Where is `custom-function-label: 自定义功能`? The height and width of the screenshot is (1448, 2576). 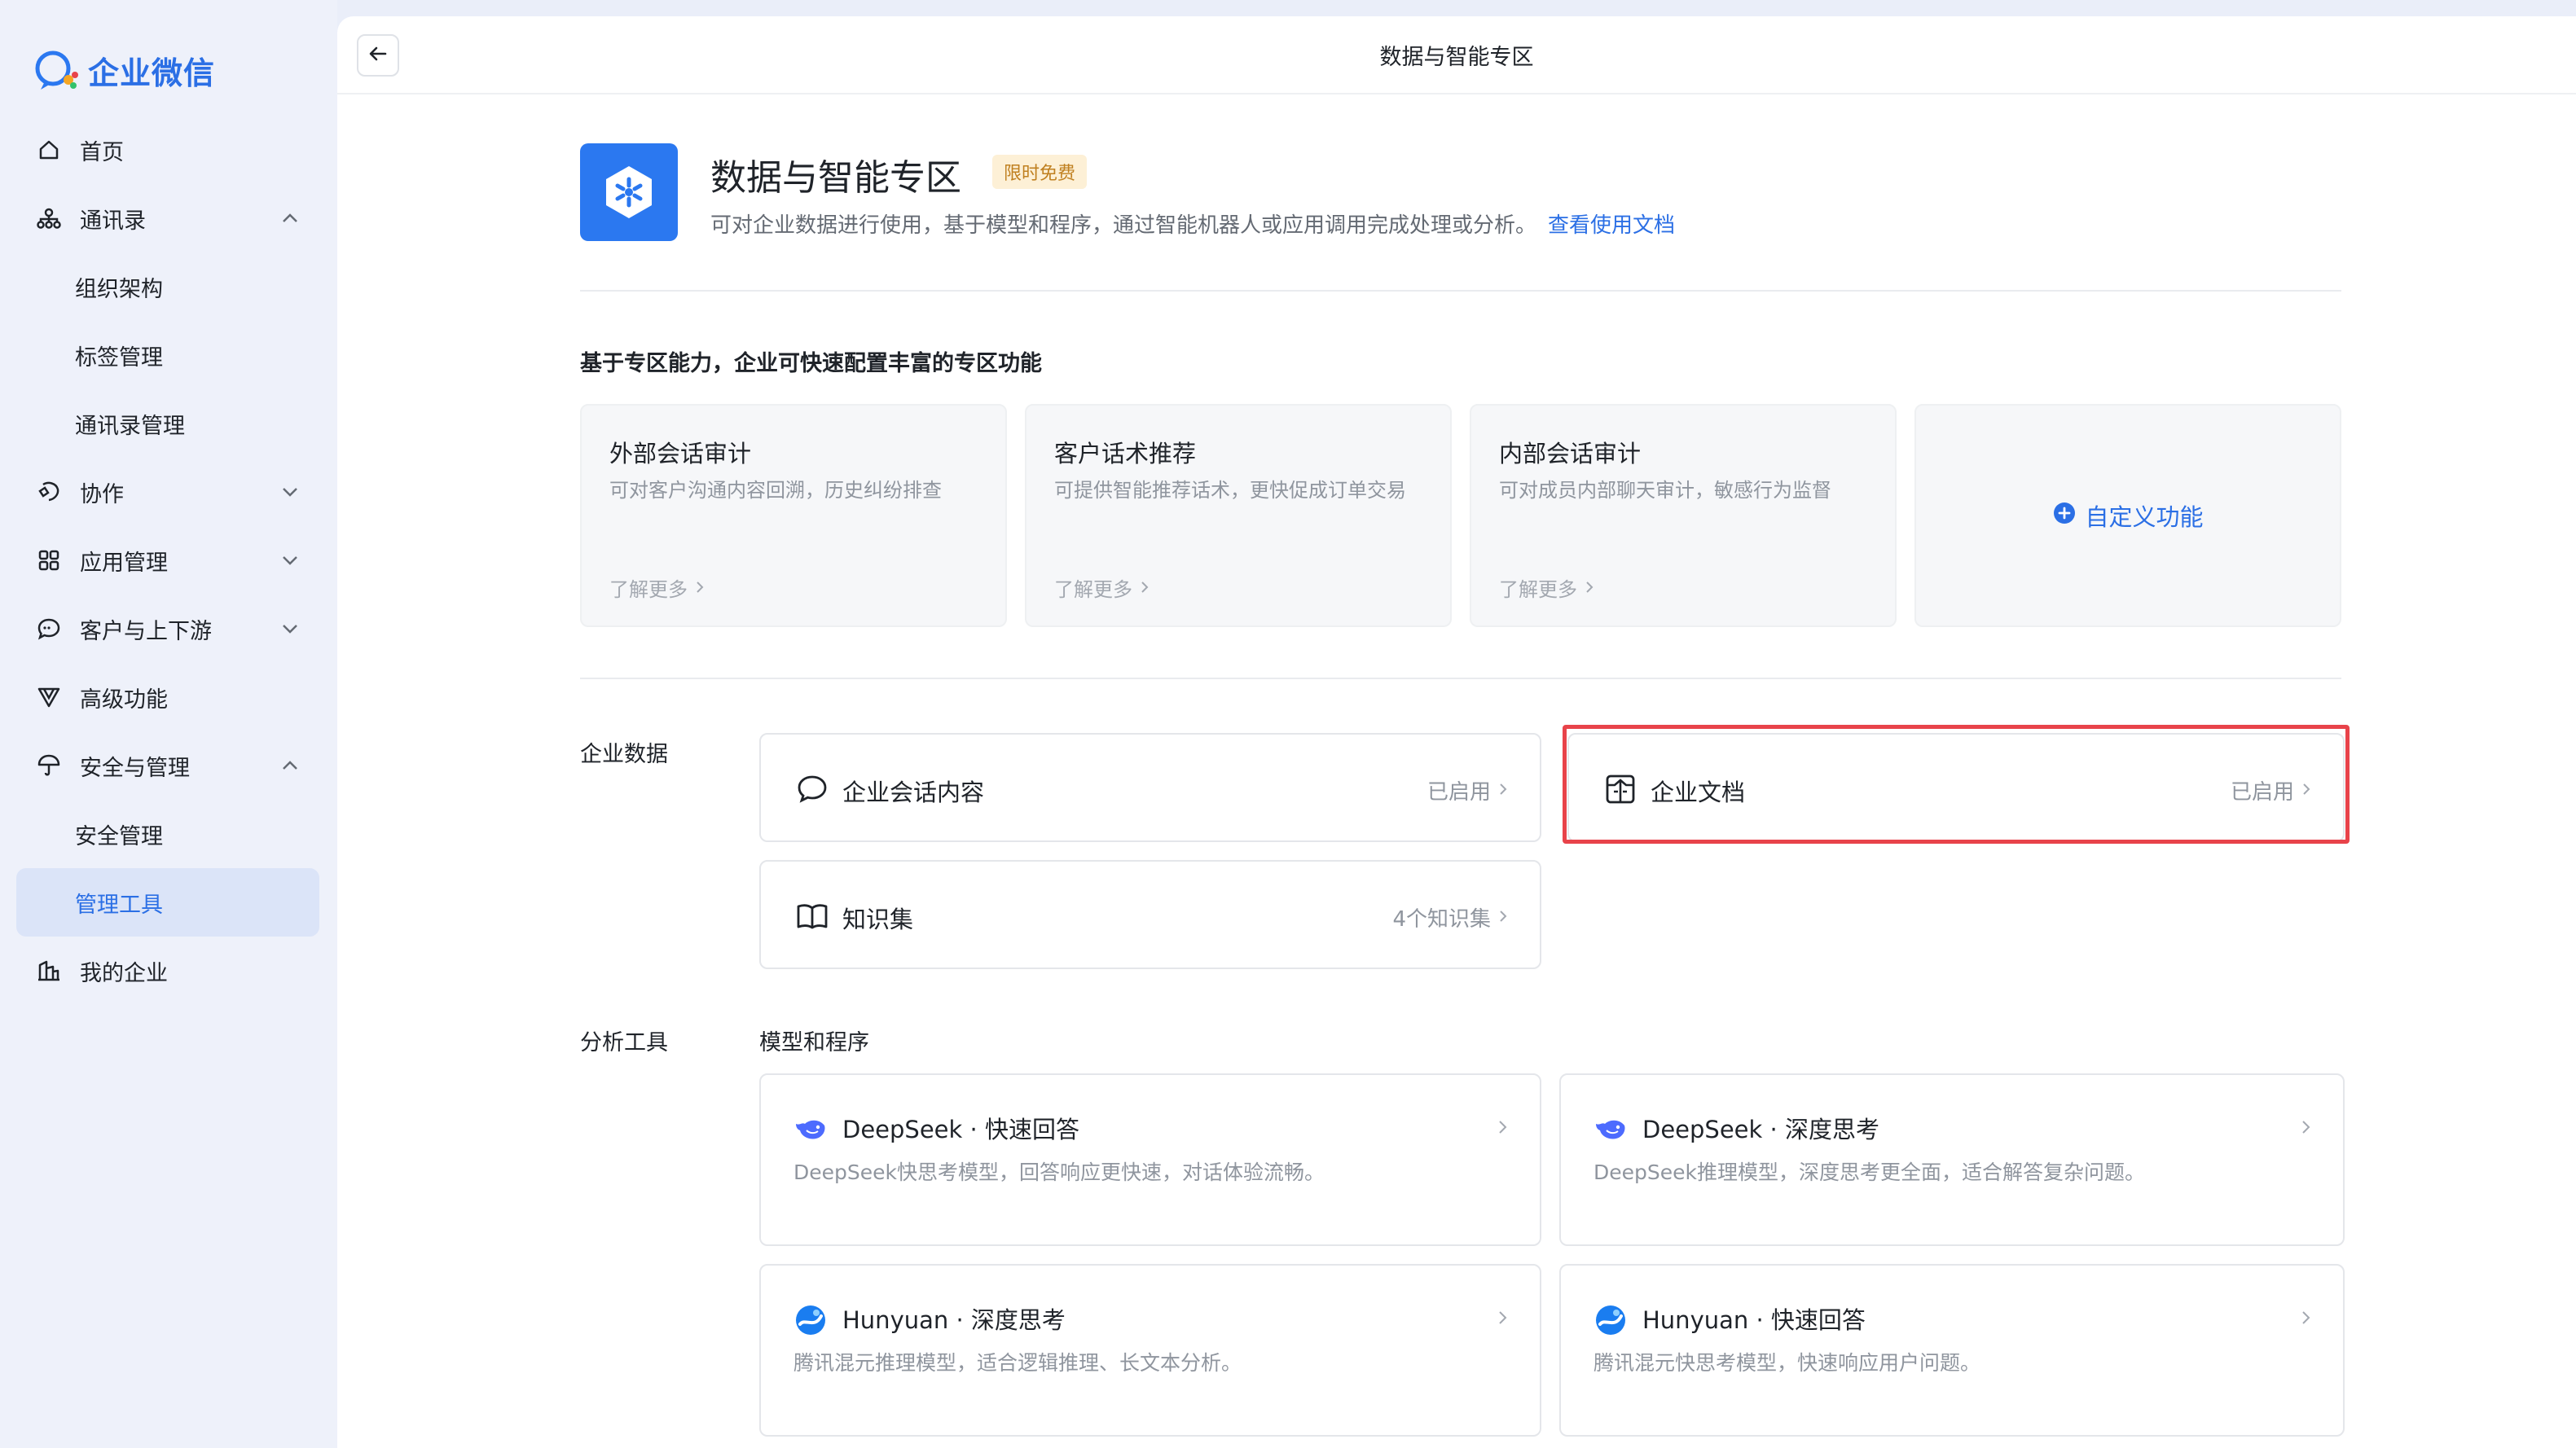 custom-function-label: 自定义功能 is located at coordinates (2144, 517).